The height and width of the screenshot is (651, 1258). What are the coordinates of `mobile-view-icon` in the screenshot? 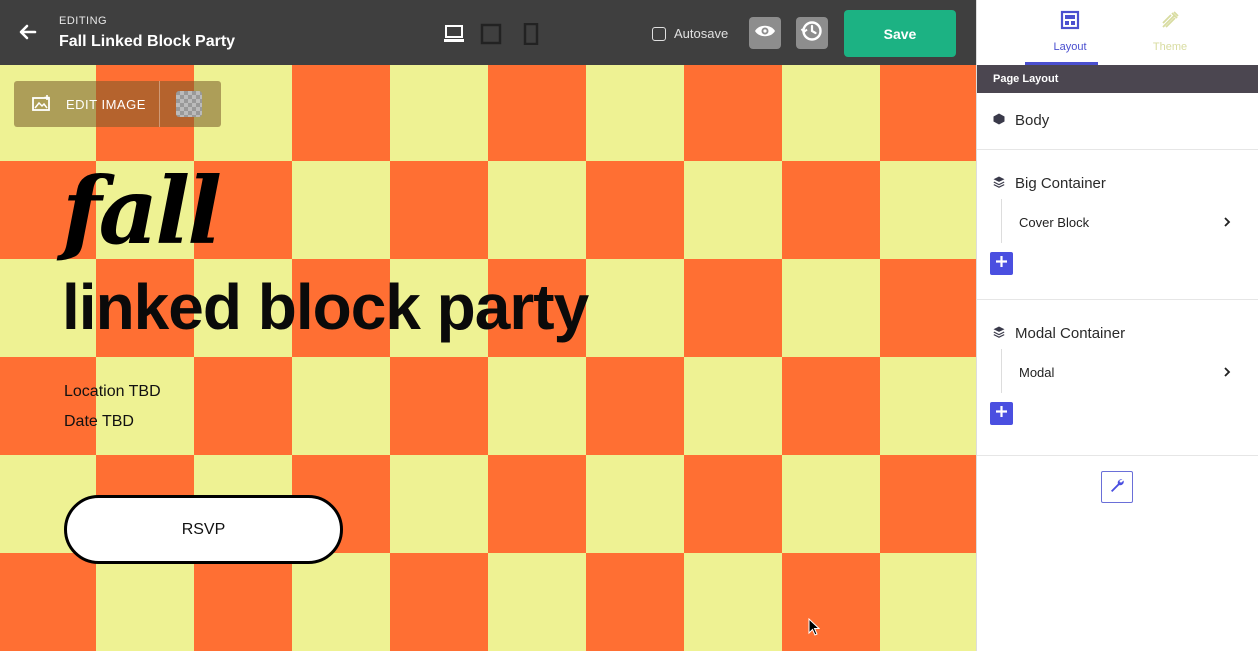 It's located at (531, 34).